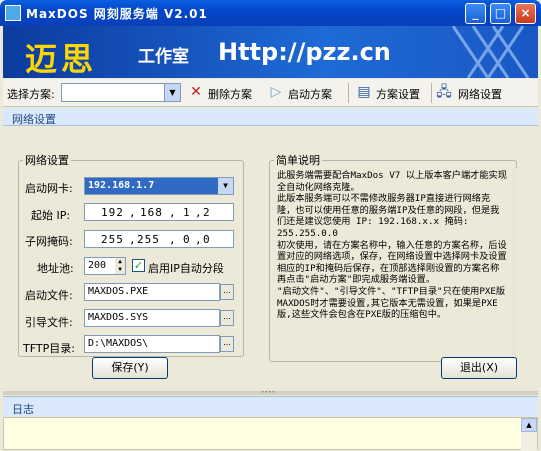 This screenshot has height=451, width=541. What do you see at coordinates (159, 186) in the screenshot?
I see `nic-select: 192.168.1.7 ▼` at bounding box center [159, 186].